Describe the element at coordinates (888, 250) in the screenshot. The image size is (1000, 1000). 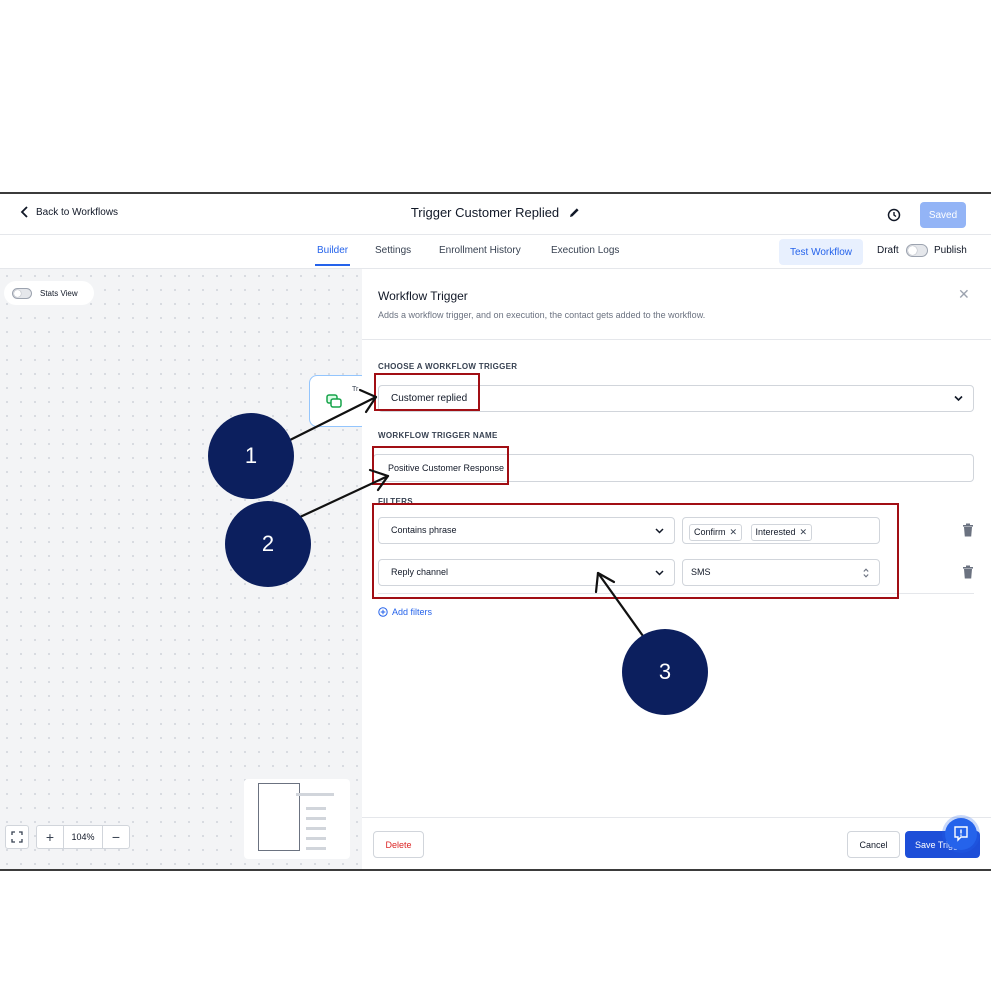
I see `draft-label: Draft` at that location.